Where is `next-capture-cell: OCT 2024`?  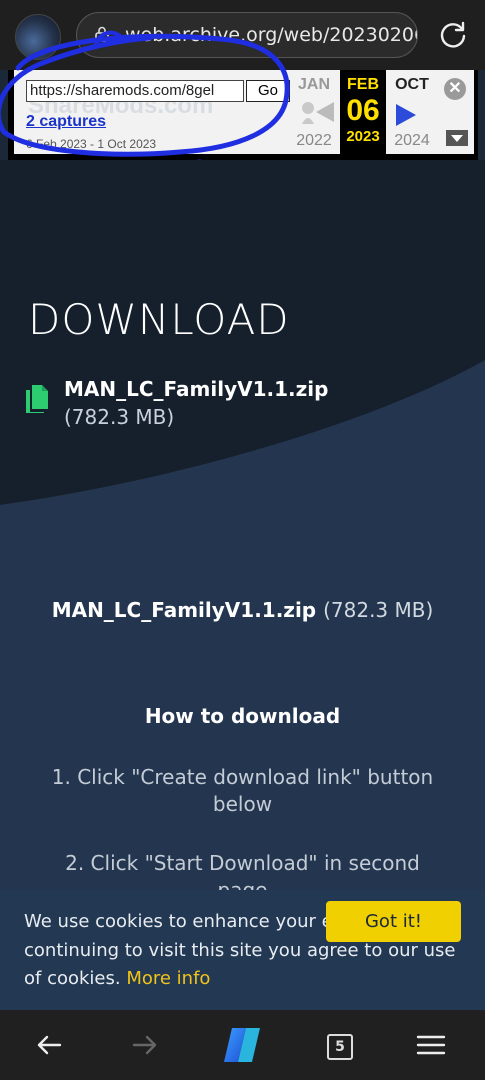
next-capture-cell: OCT 2024 is located at coordinates (412, 112).